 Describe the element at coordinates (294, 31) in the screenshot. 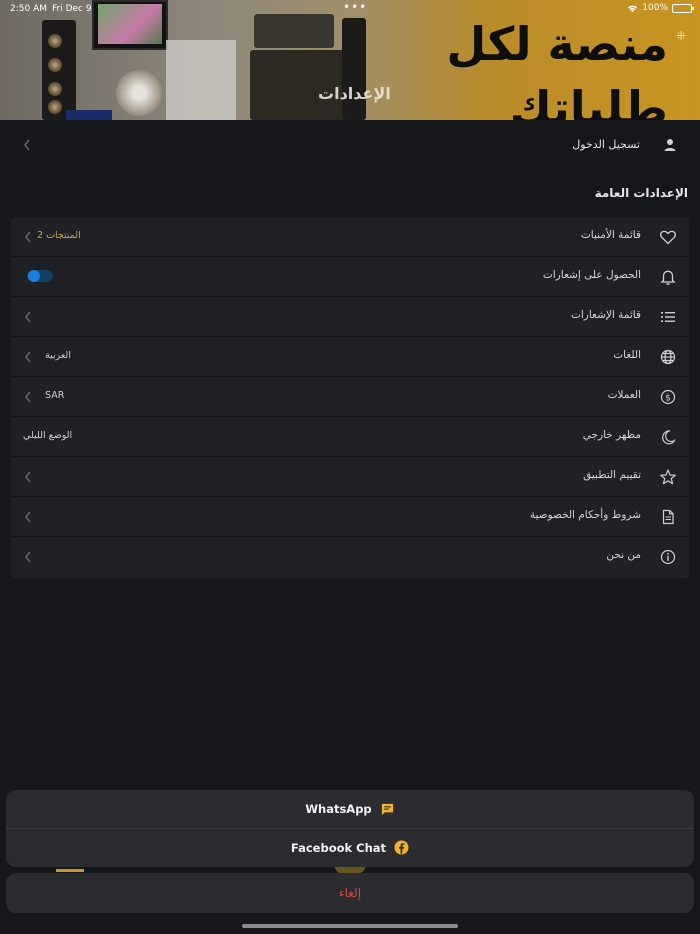

I see `receiver-image` at that location.